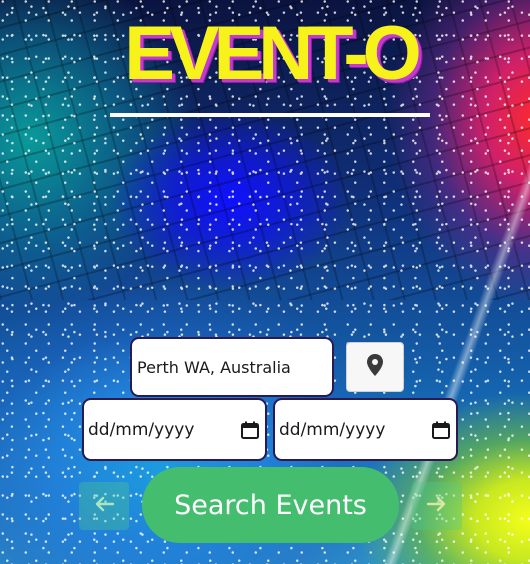 This screenshot has width=530, height=564. I want to click on app-logo: EVENT-O, so click(273, 53).